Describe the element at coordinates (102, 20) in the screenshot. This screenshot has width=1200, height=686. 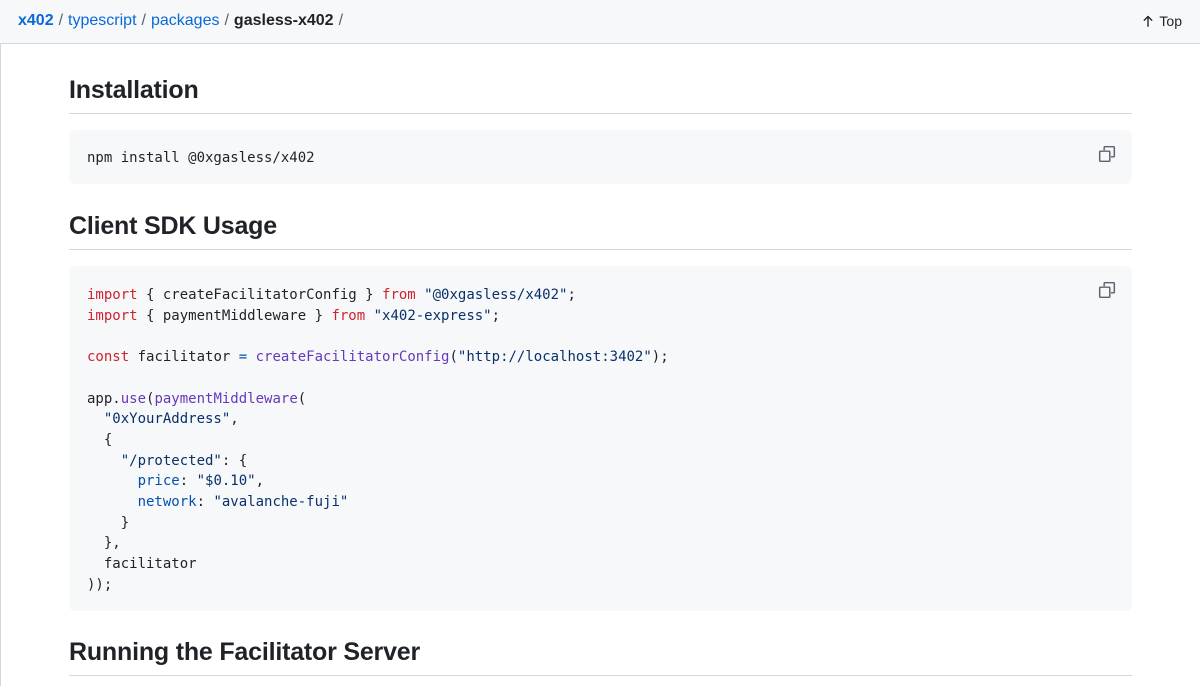
I see `breadcrumb-link-typescript: typescript` at that location.